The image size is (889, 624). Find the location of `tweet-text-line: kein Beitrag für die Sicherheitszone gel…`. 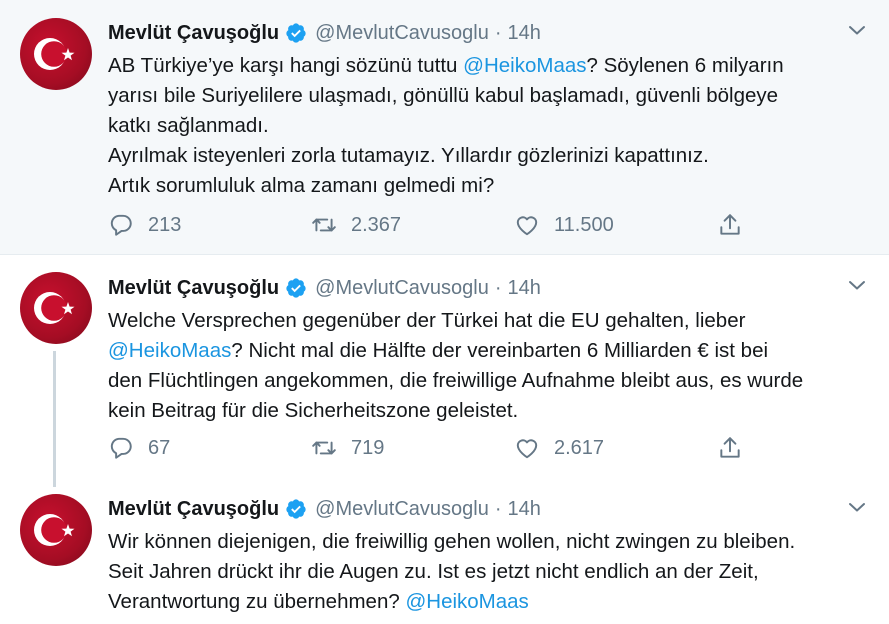

tweet-text-line: kein Beitrag für die Sicherheitszone gel… is located at coordinates (313, 410).